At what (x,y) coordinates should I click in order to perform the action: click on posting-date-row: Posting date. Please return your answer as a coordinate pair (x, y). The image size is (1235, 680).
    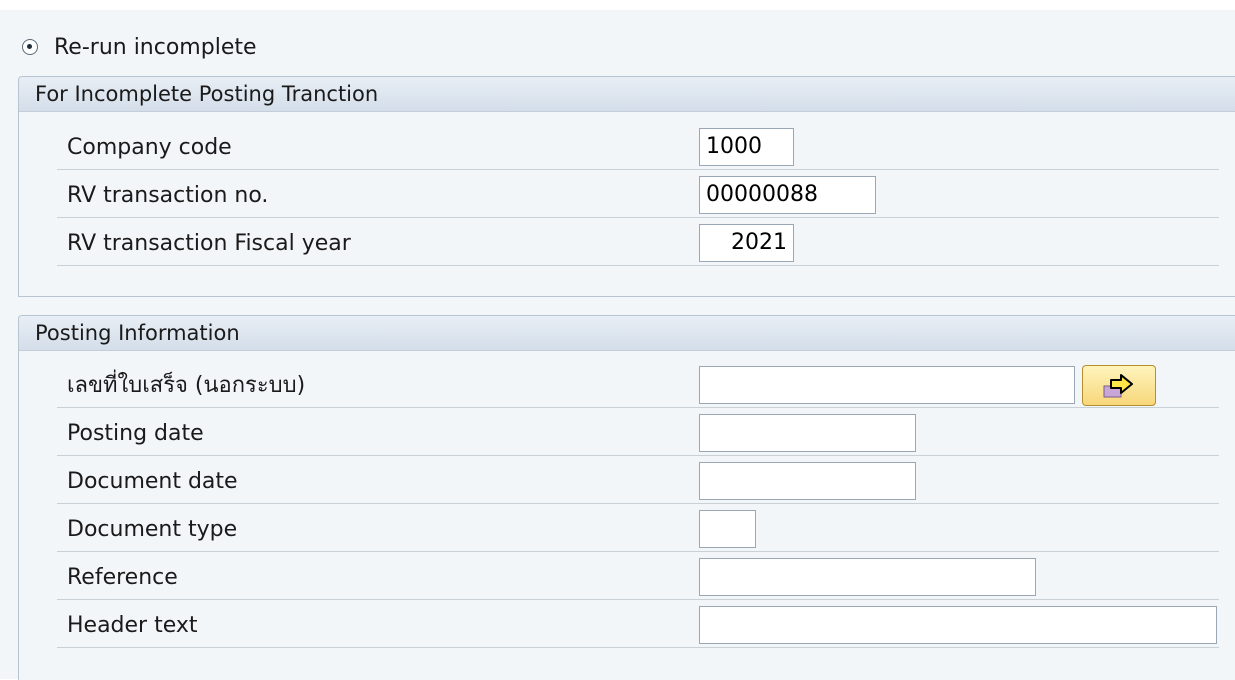
    Looking at the image, I should click on (627, 434).